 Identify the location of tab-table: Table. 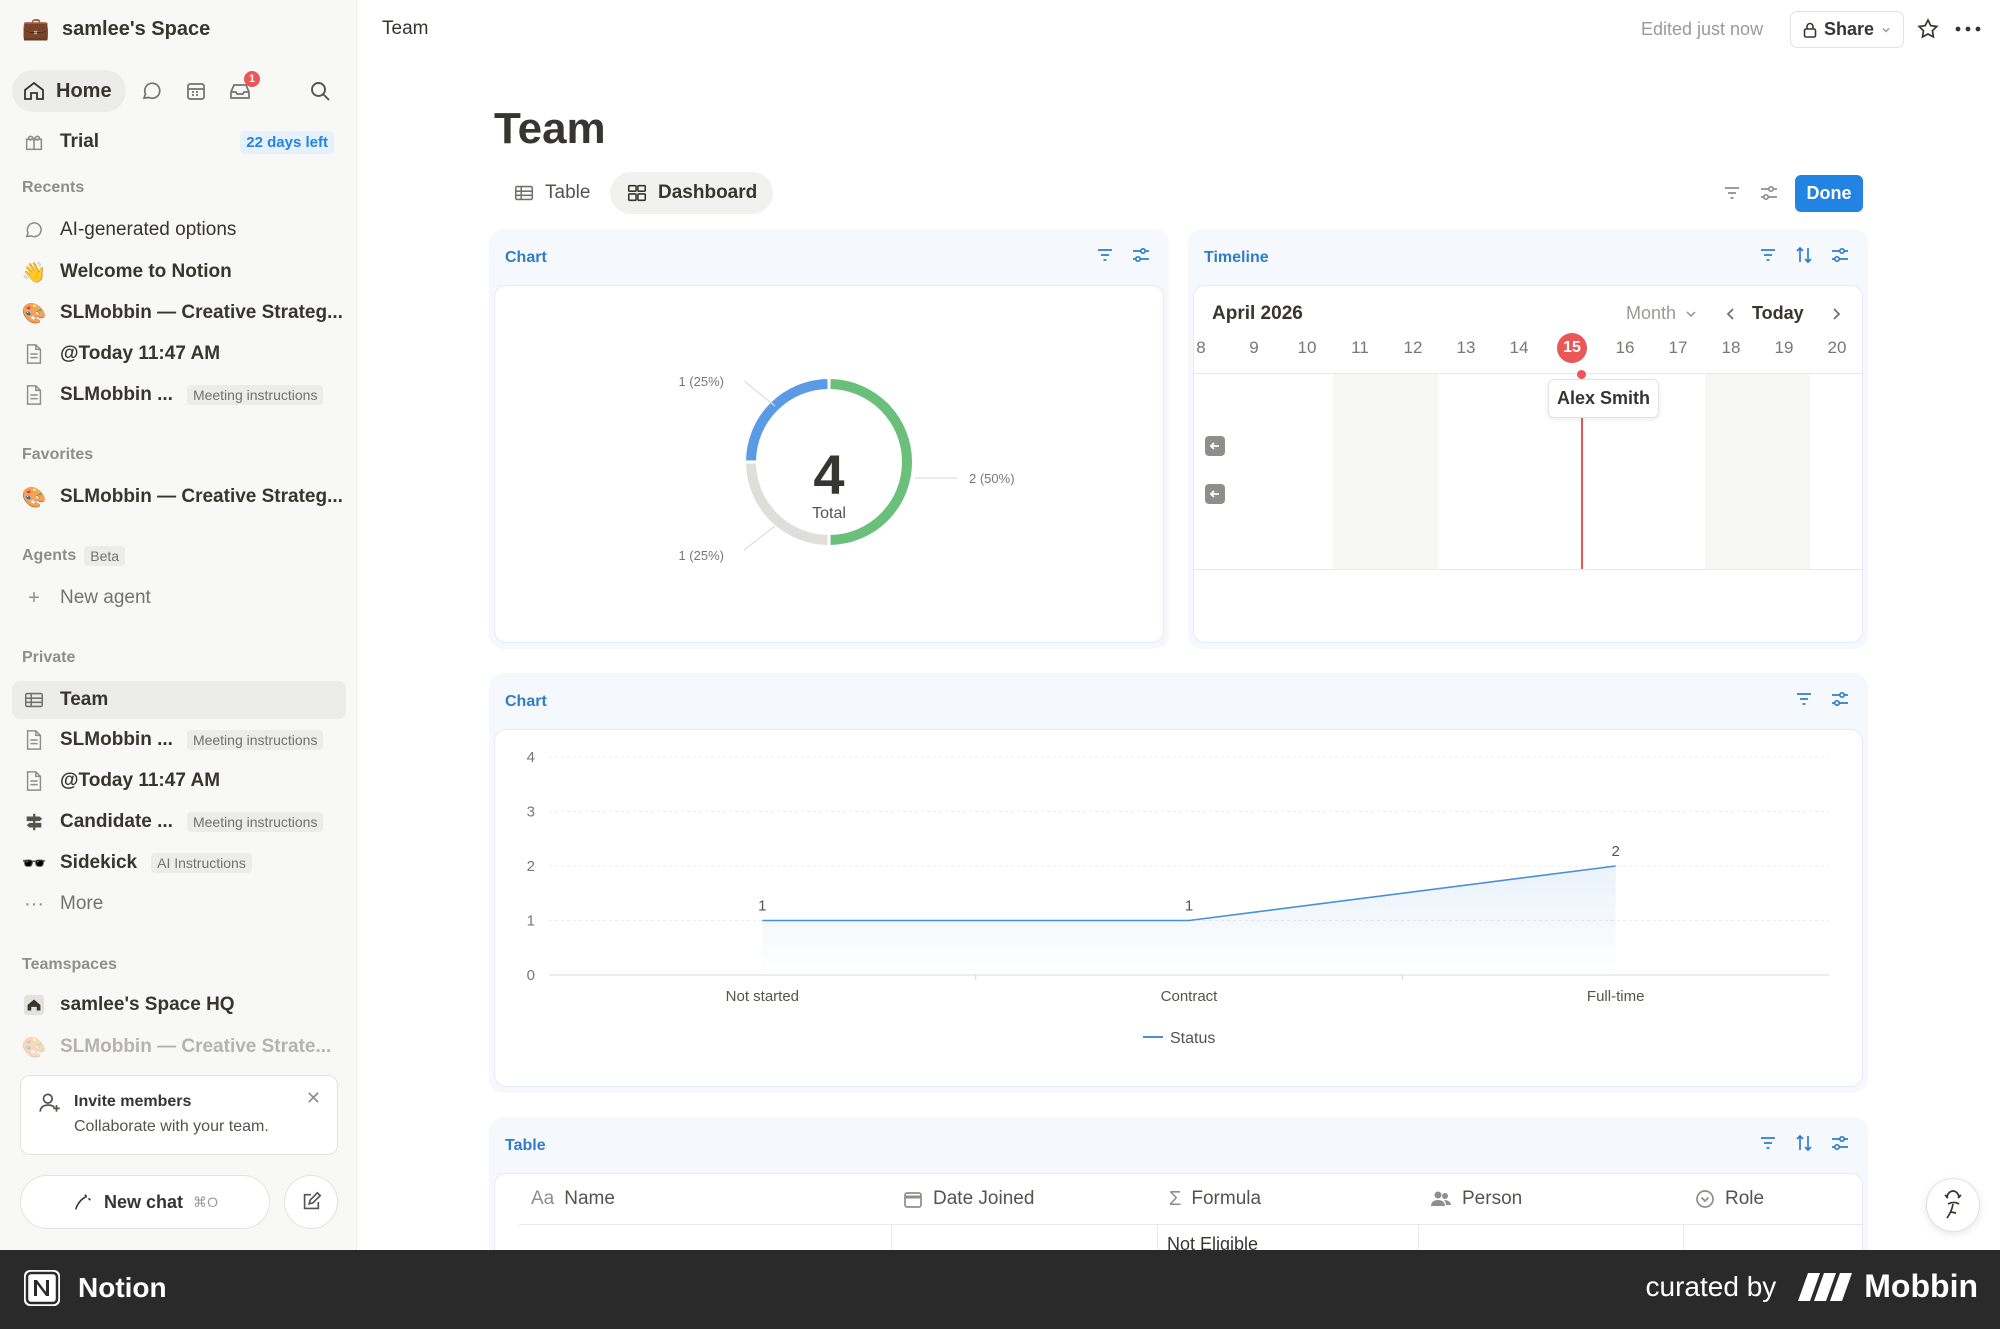
(551, 193).